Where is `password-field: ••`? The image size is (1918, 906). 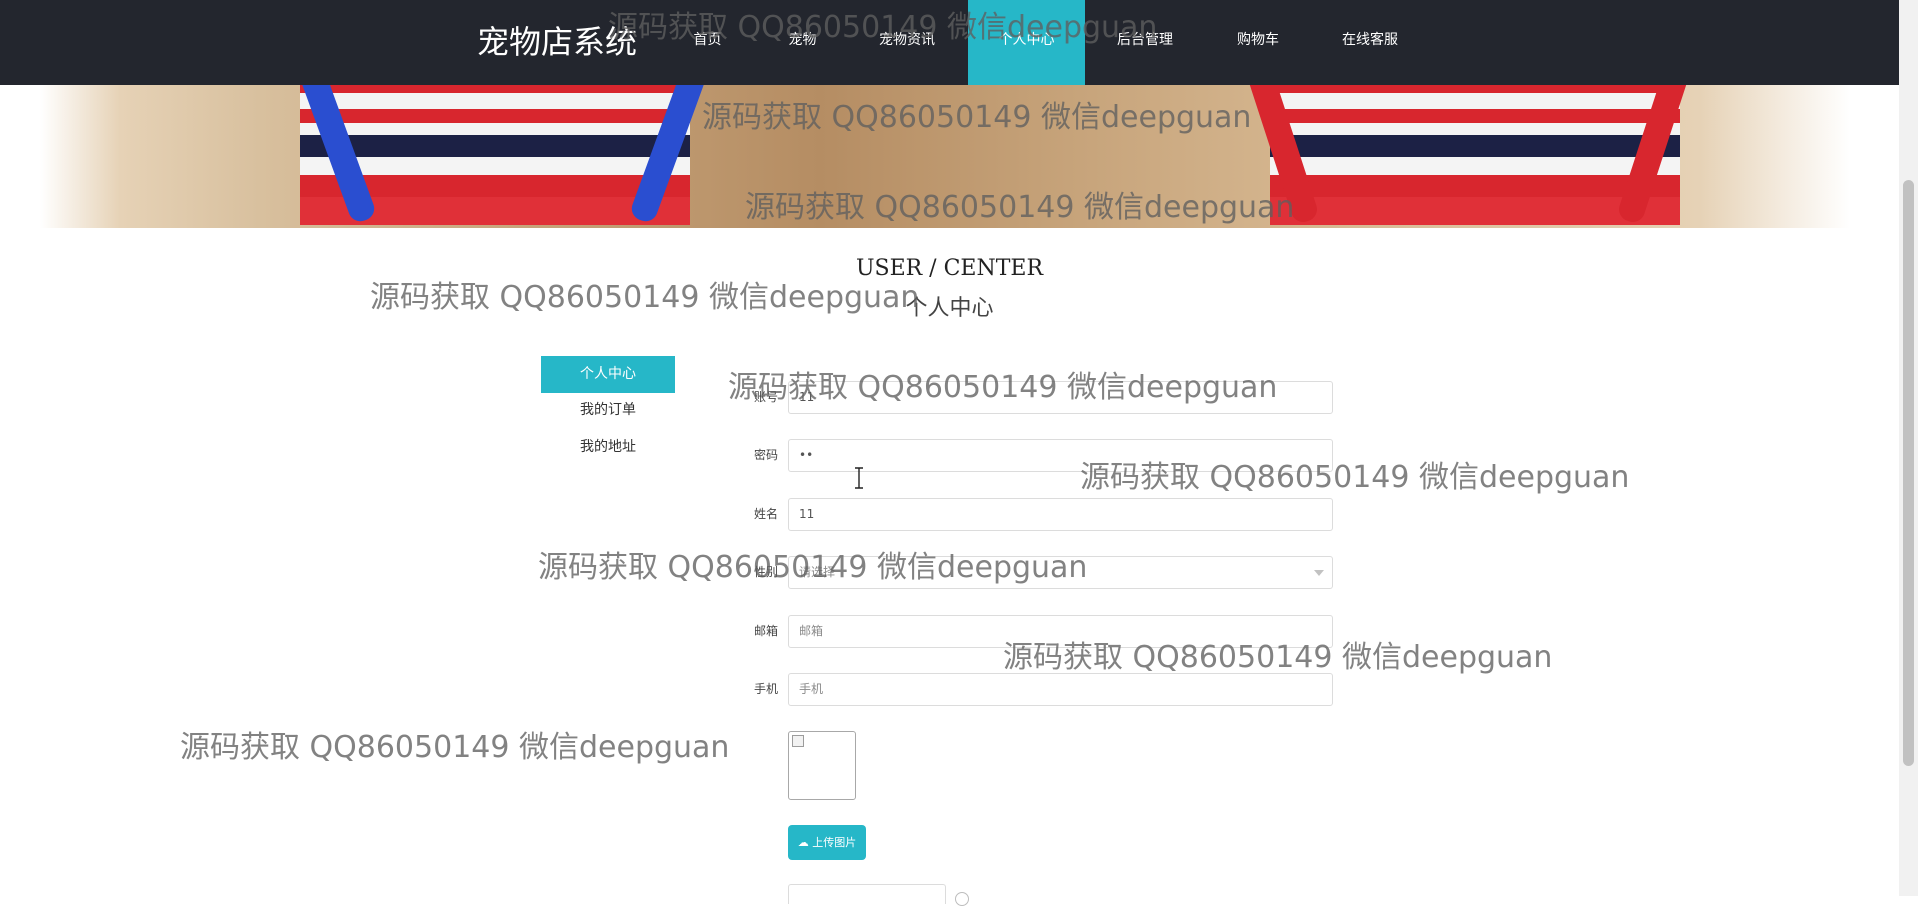 password-field: •• is located at coordinates (1060, 455).